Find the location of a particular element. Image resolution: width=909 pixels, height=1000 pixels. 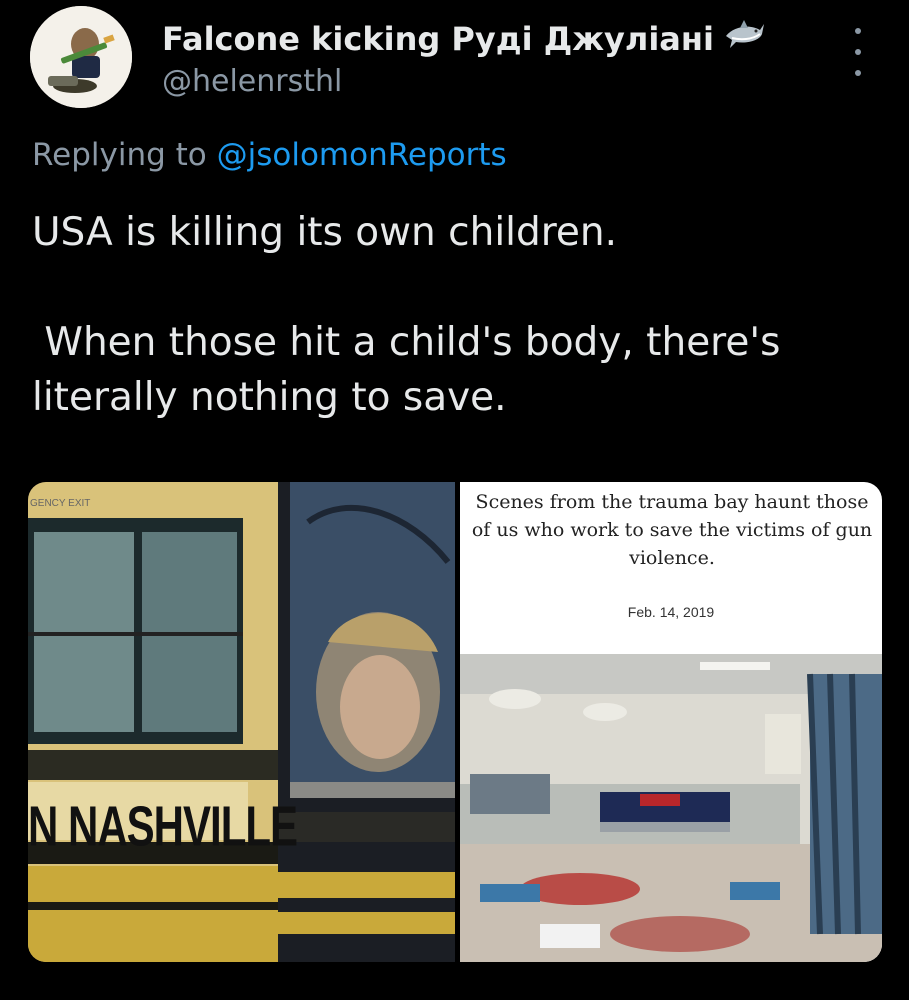

replying-to-label: Replying to is located at coordinates (124, 155).